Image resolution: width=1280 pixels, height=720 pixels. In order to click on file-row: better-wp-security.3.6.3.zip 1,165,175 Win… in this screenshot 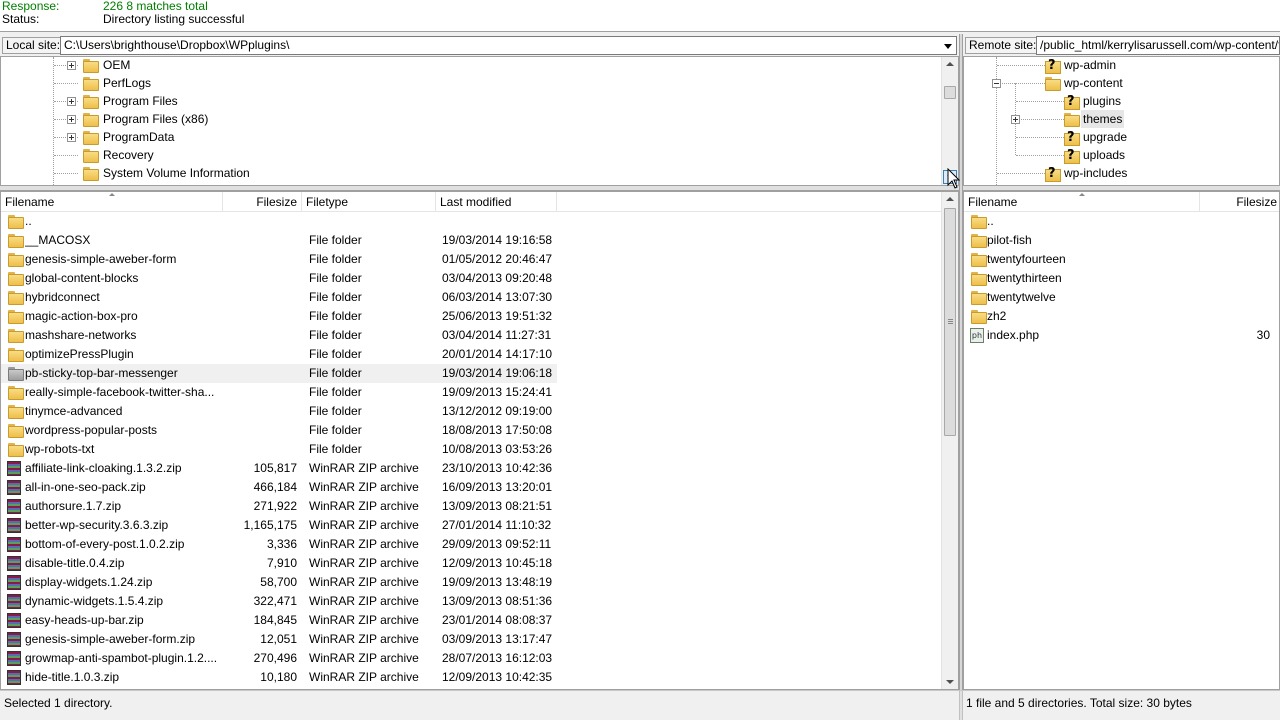, I will do `click(470, 525)`.